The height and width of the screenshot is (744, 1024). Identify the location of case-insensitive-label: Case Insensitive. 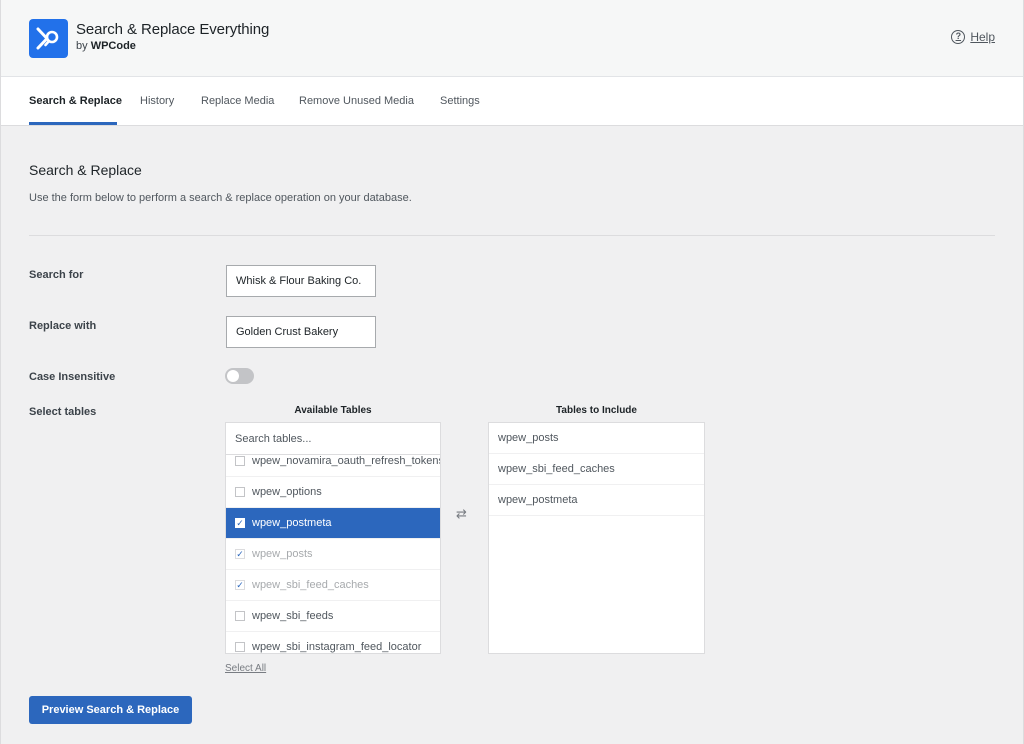
(72, 377).